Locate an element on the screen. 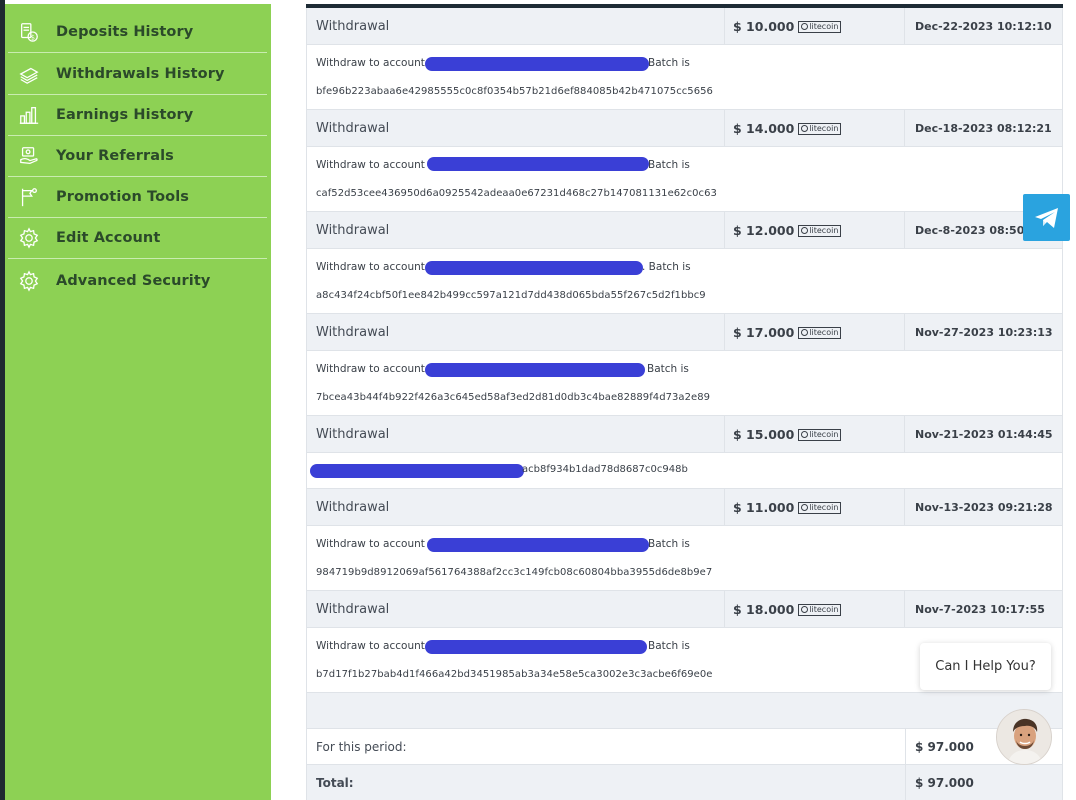  telegram-icon is located at coordinates (1046, 217).